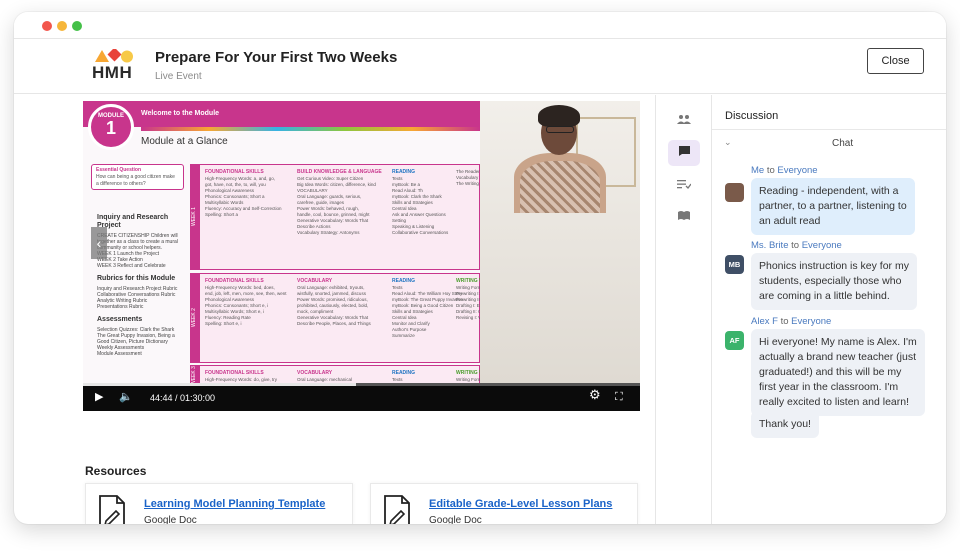 This screenshot has width=960, height=557. Describe the element at coordinates (734, 264) in the screenshot. I see `avatar: MB` at that location.